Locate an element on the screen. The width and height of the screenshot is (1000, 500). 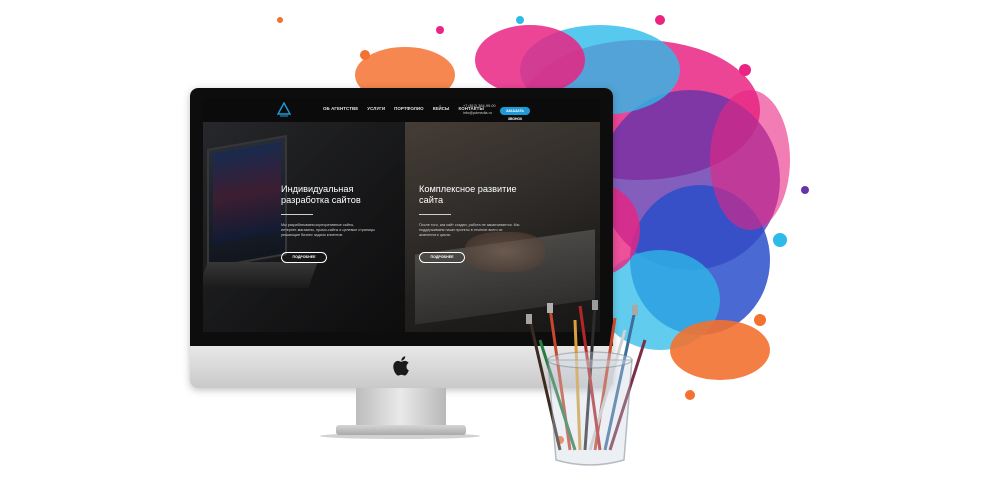
description-line: жизненного цикла. is located at coordinates (435, 235).